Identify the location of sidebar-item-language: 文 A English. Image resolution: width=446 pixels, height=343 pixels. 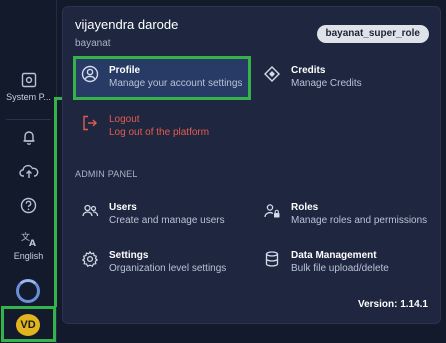
(28, 246).